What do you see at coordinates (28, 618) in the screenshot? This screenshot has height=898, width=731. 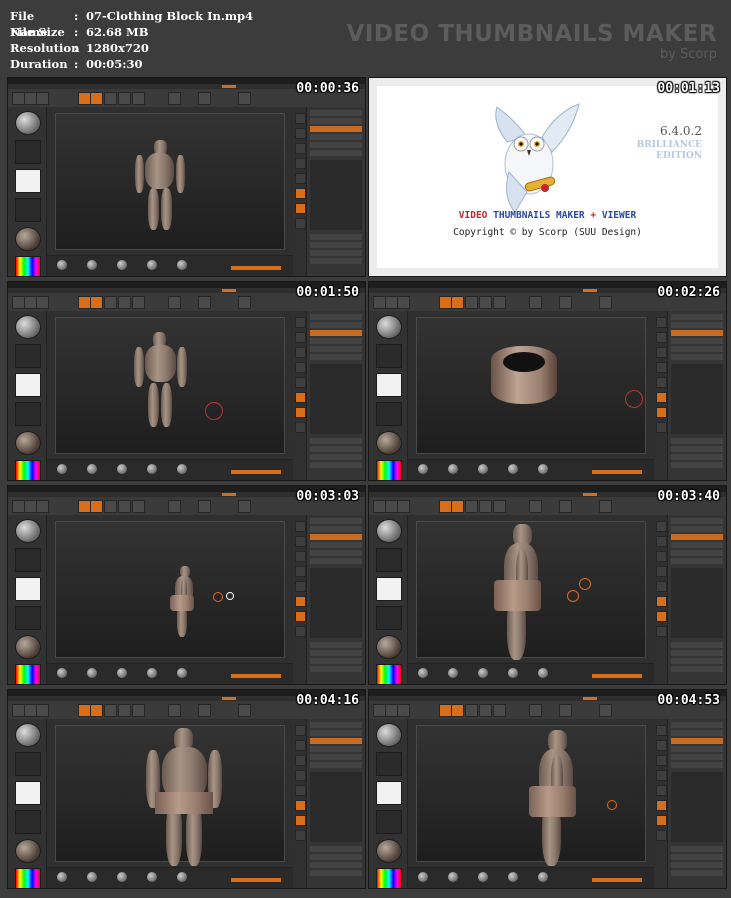 I see `texture-icon` at bounding box center [28, 618].